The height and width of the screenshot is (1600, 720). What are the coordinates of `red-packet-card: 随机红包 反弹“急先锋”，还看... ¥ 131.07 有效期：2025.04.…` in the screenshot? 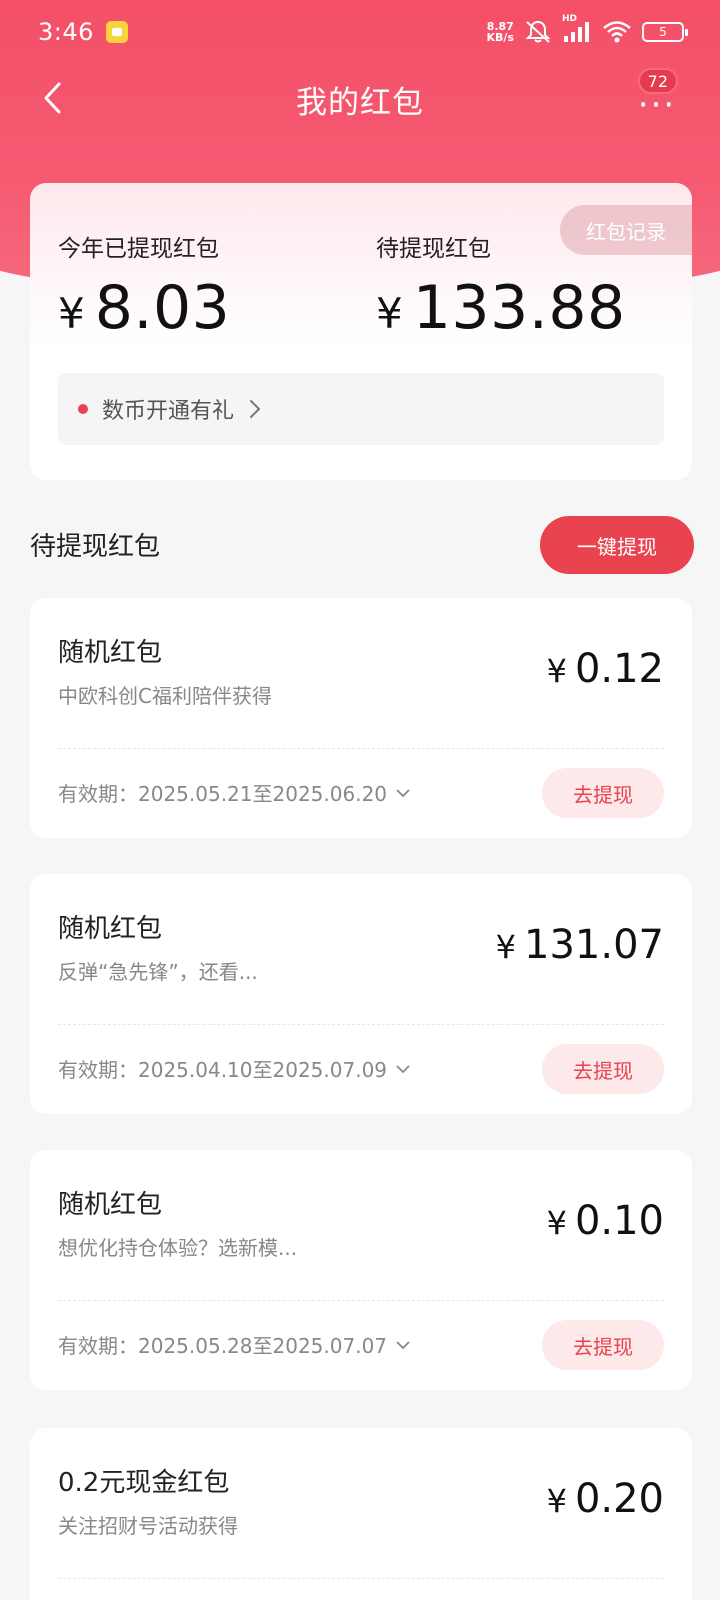 It's located at (361, 994).